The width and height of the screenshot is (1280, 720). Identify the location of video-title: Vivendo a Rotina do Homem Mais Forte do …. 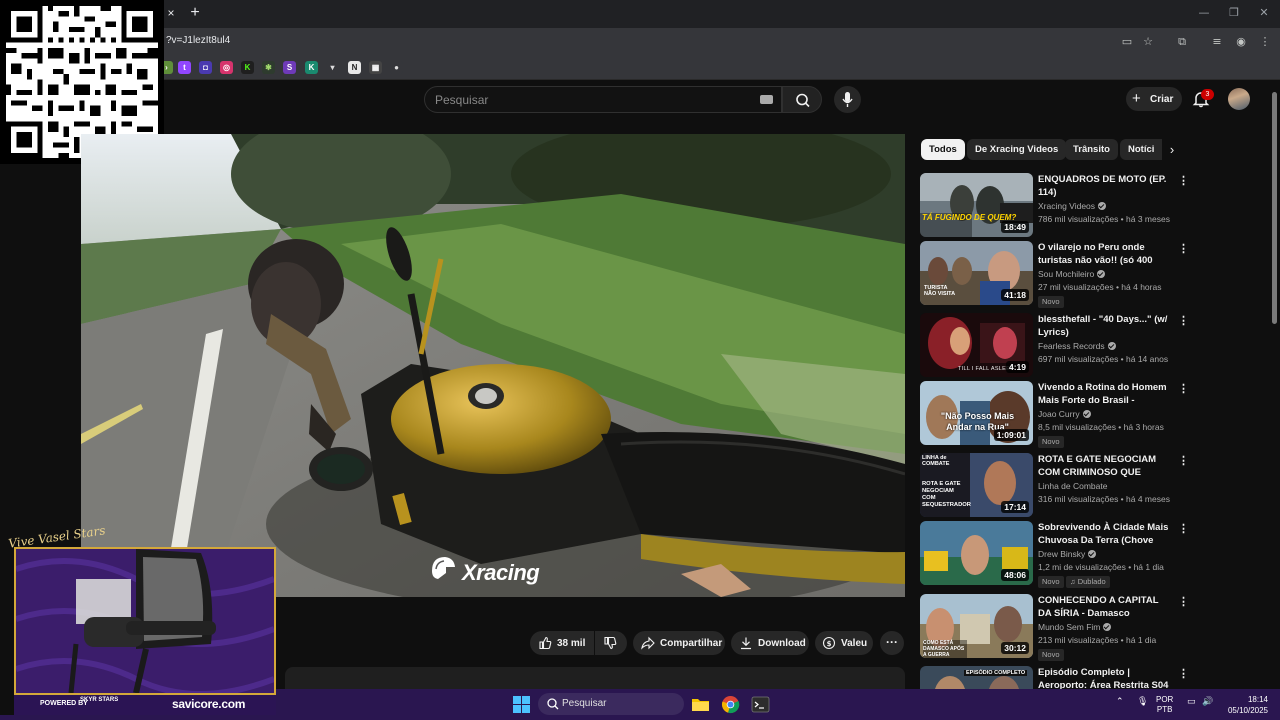
(1105, 394).